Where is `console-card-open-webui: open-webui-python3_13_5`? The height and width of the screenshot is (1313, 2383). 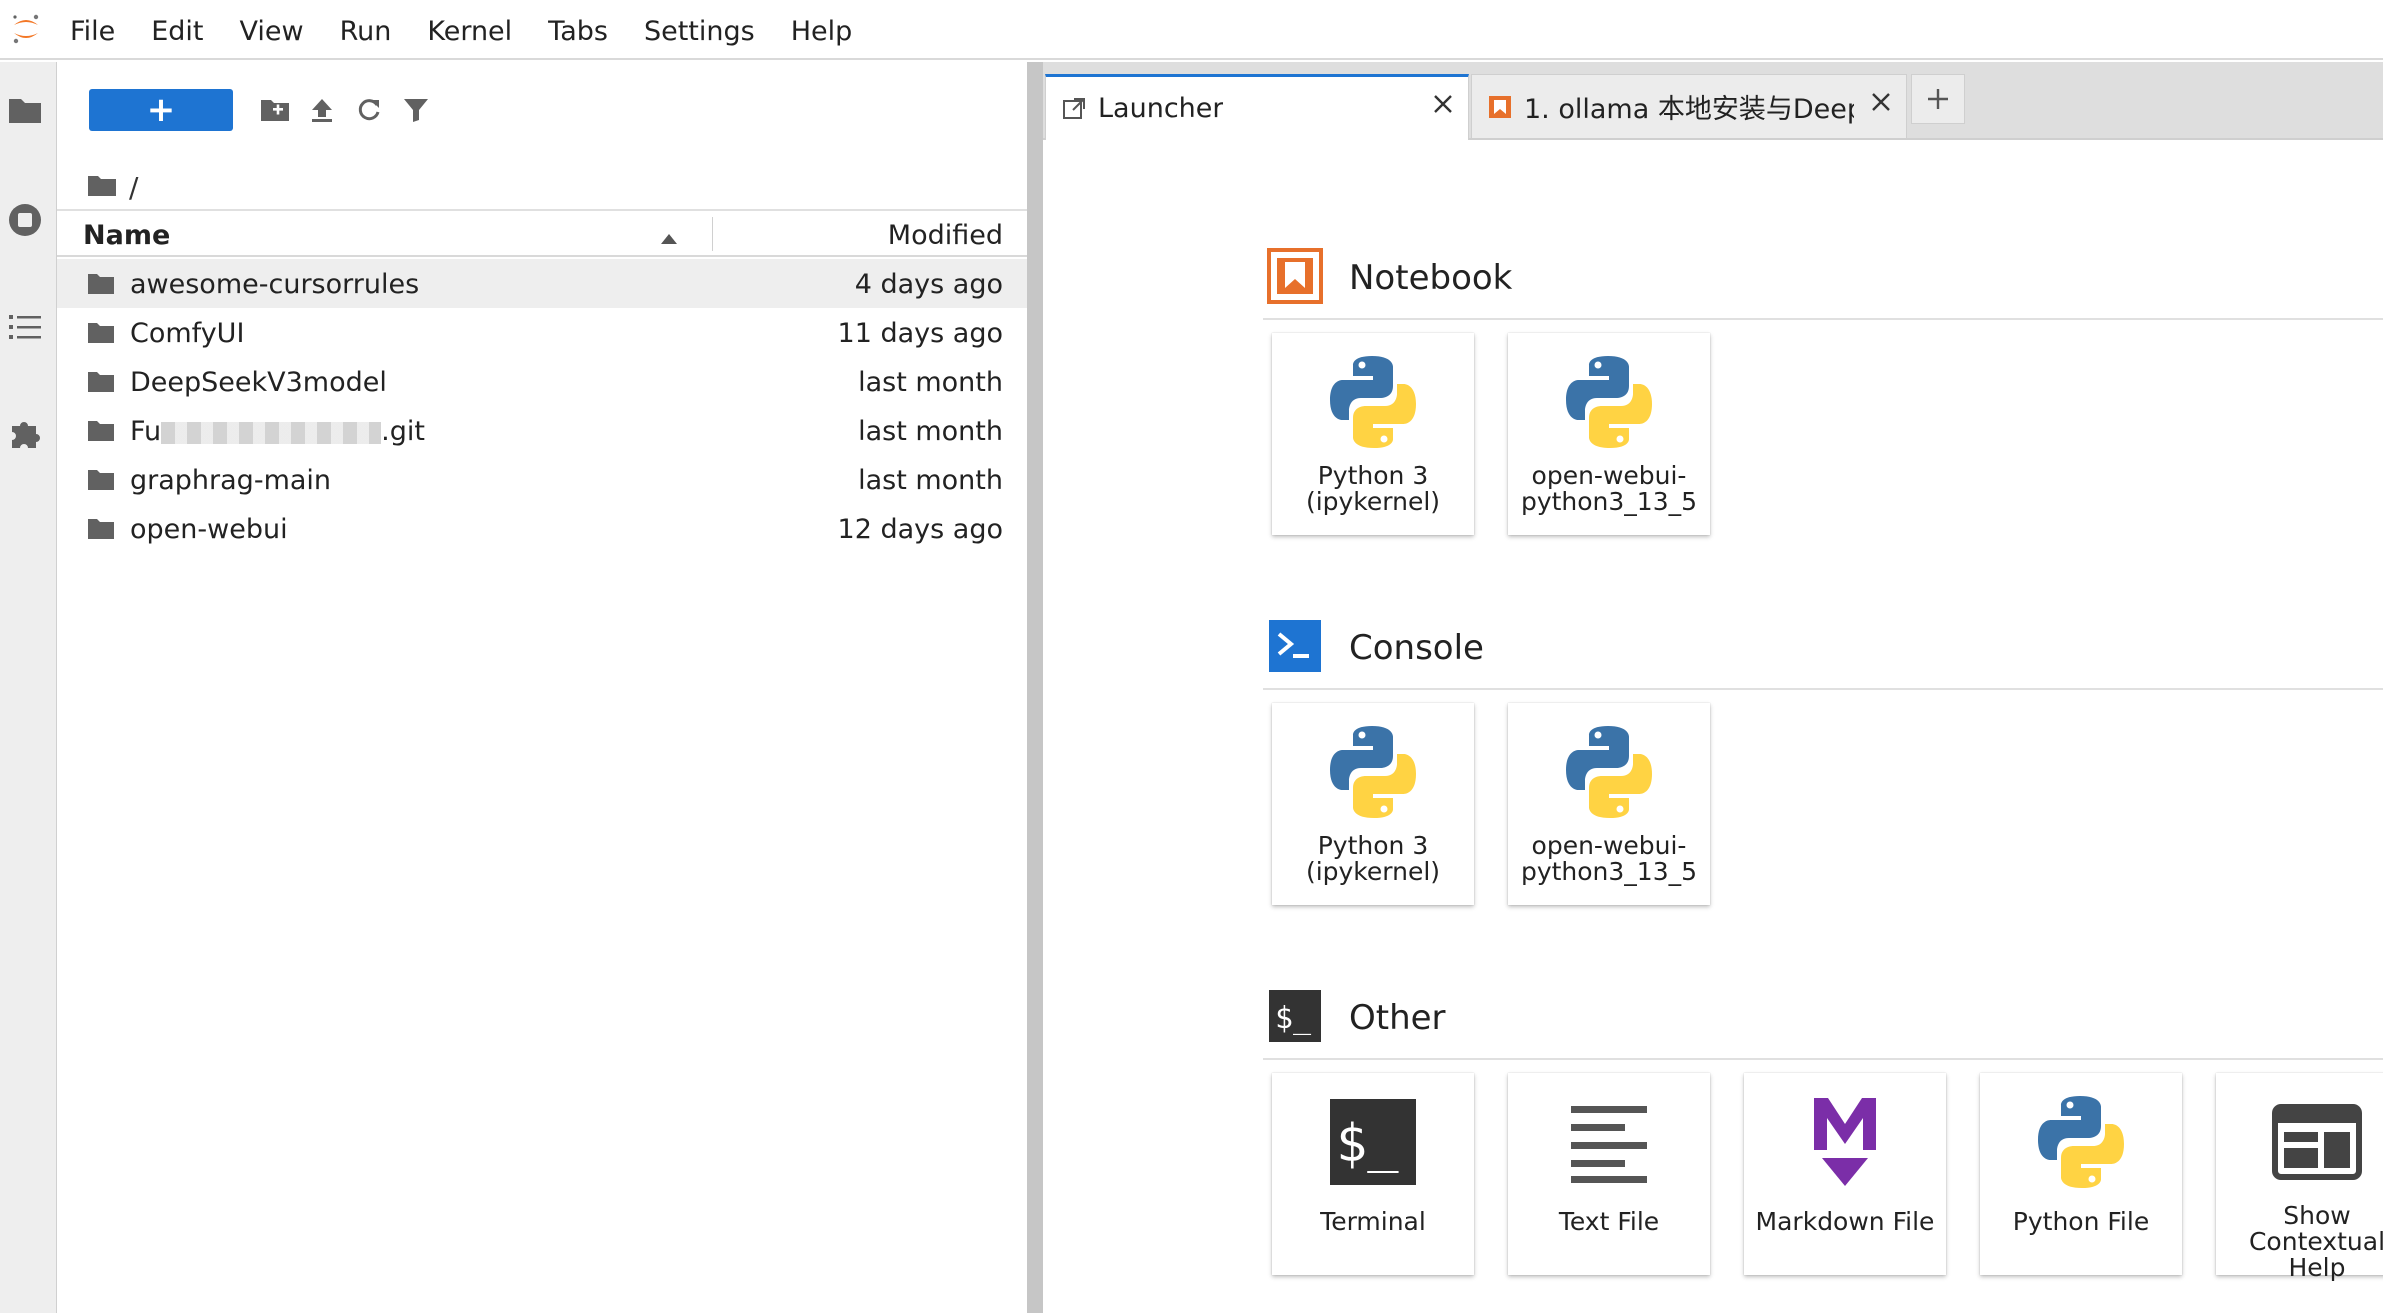 console-card-open-webui: open-webui-python3_13_5 is located at coordinates (1609, 804).